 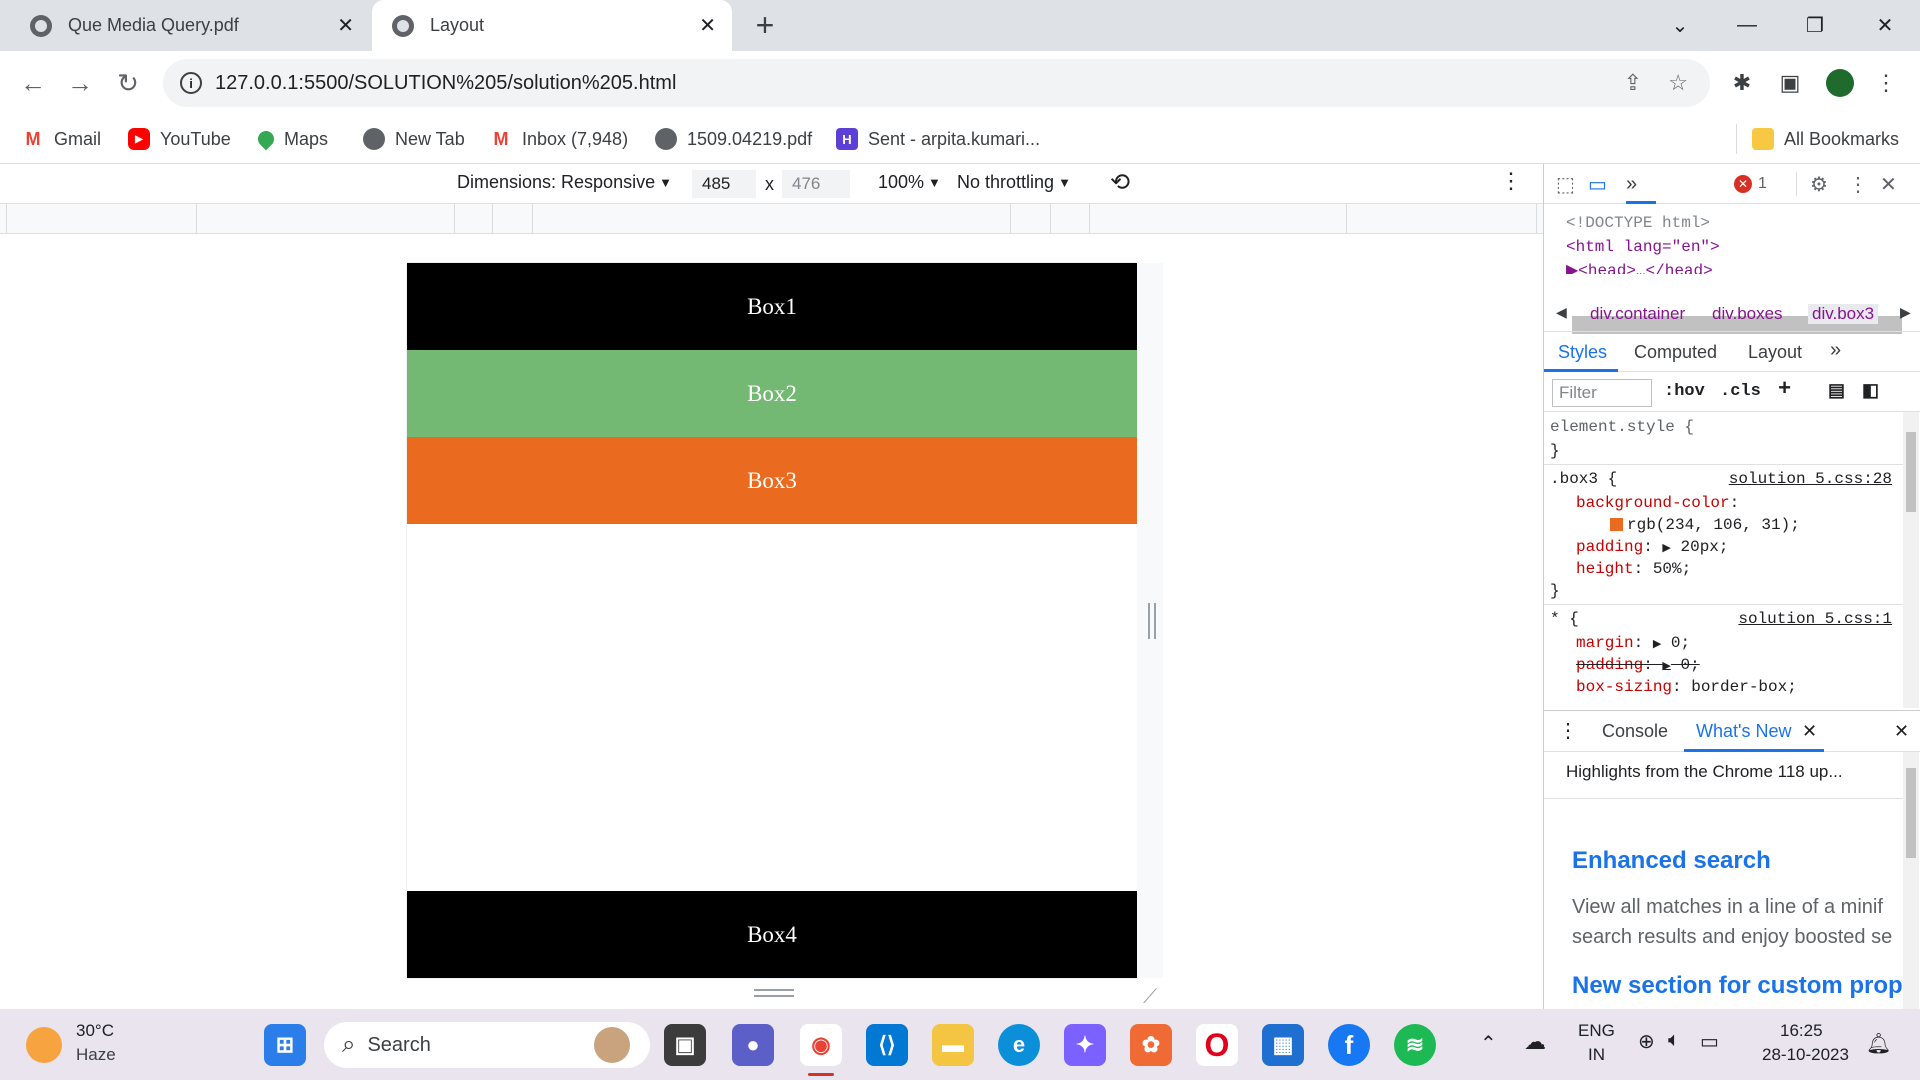 What do you see at coordinates (1217, 1045) in the screenshot?
I see `opera-icon: O` at bounding box center [1217, 1045].